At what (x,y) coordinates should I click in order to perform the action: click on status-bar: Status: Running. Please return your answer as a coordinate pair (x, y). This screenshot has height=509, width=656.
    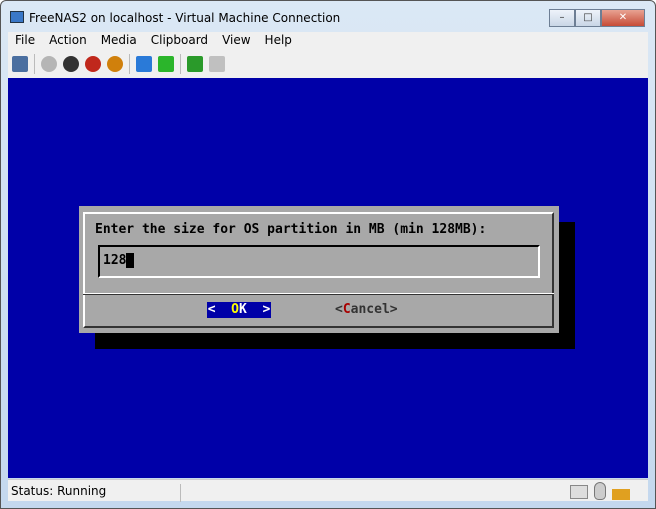
    Looking at the image, I should click on (328, 490).